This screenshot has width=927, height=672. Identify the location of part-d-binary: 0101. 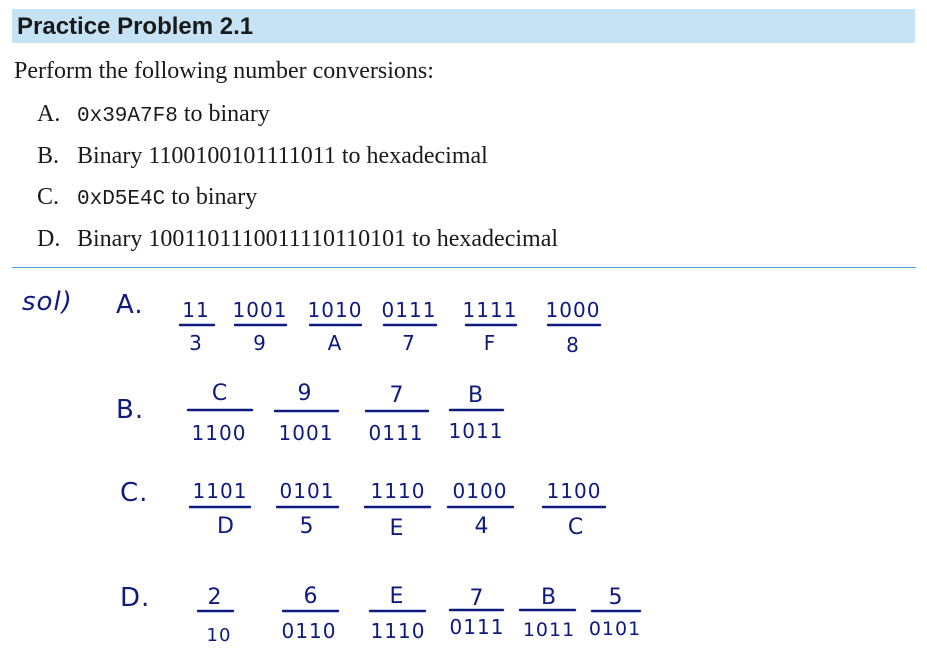
(615, 629).